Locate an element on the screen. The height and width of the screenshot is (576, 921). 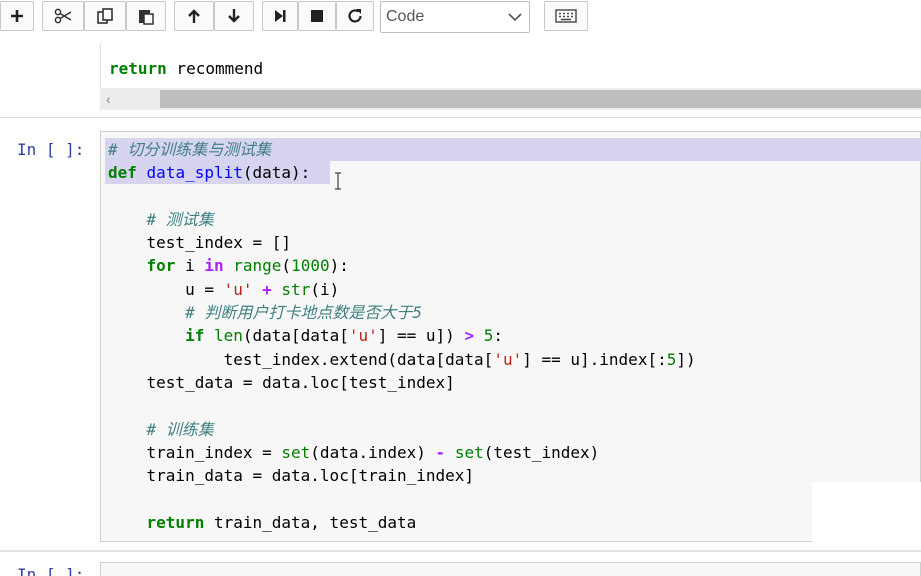
text-cursor-icon is located at coordinates (338, 181).